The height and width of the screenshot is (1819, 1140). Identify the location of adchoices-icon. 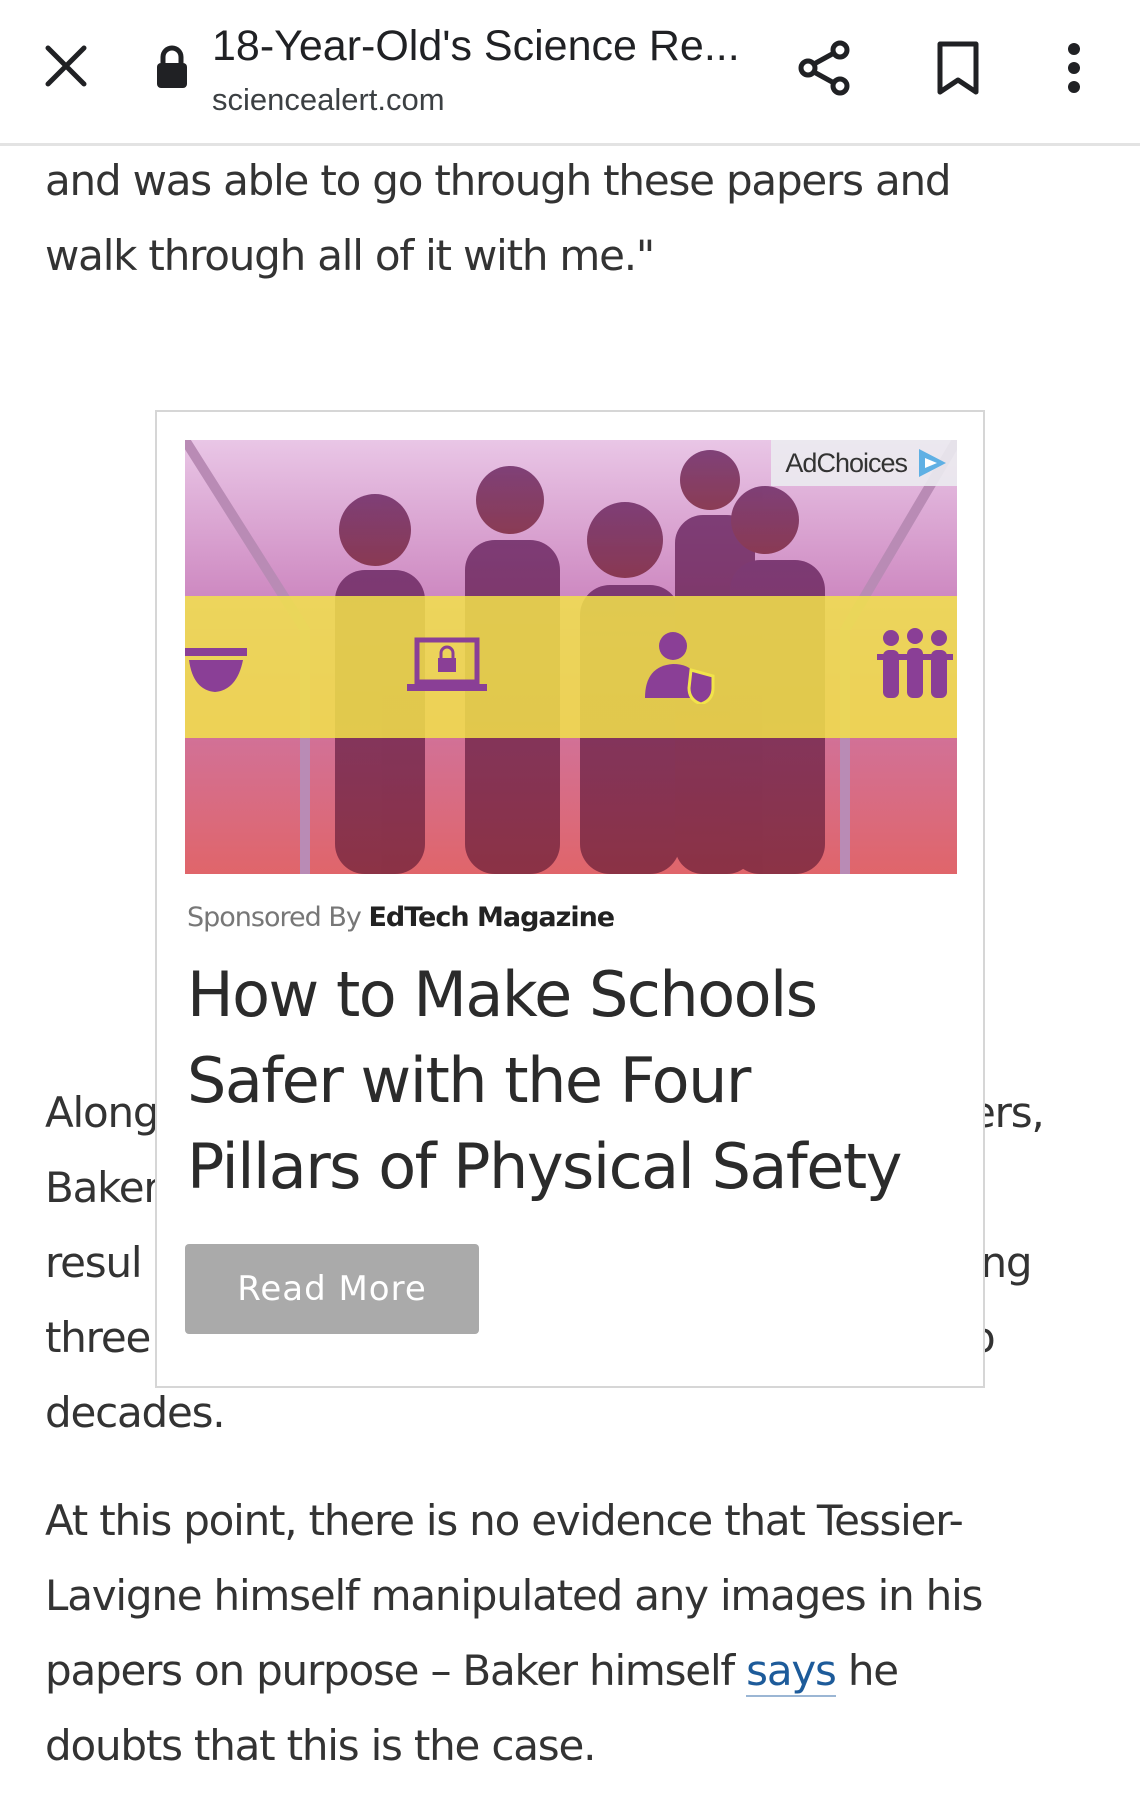
(932, 463).